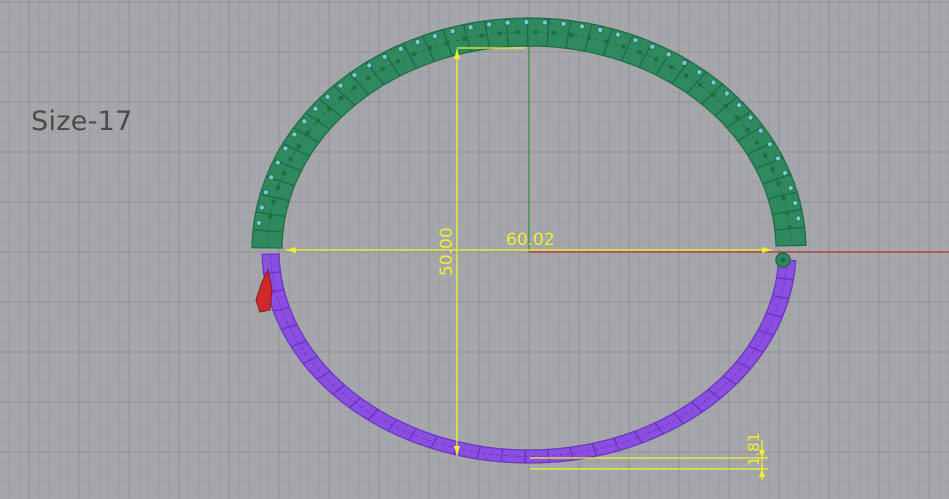 The width and height of the screenshot is (949, 499). I want to click on size-label: Size-17, so click(82, 121).